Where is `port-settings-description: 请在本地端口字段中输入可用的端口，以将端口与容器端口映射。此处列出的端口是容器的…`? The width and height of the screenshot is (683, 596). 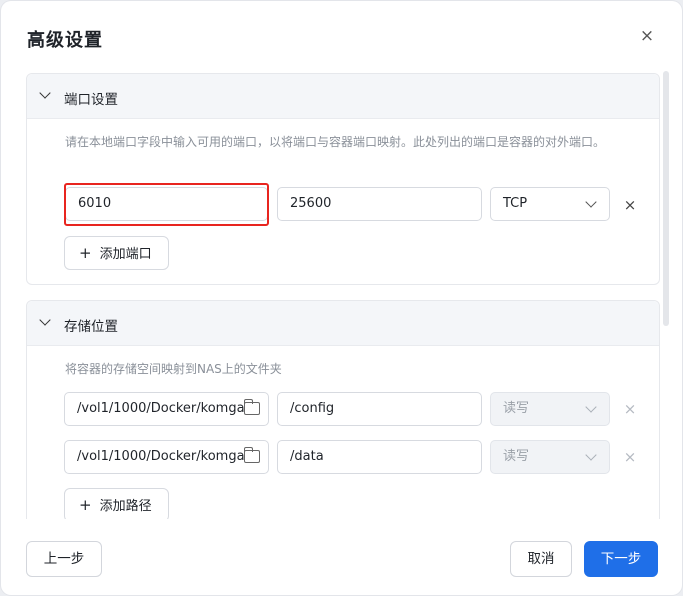
port-settings-description: 请在本地端口字段中输入可用的端口，以将端口与容器端口映射。此处列出的端口是容器的… is located at coordinates (335, 142).